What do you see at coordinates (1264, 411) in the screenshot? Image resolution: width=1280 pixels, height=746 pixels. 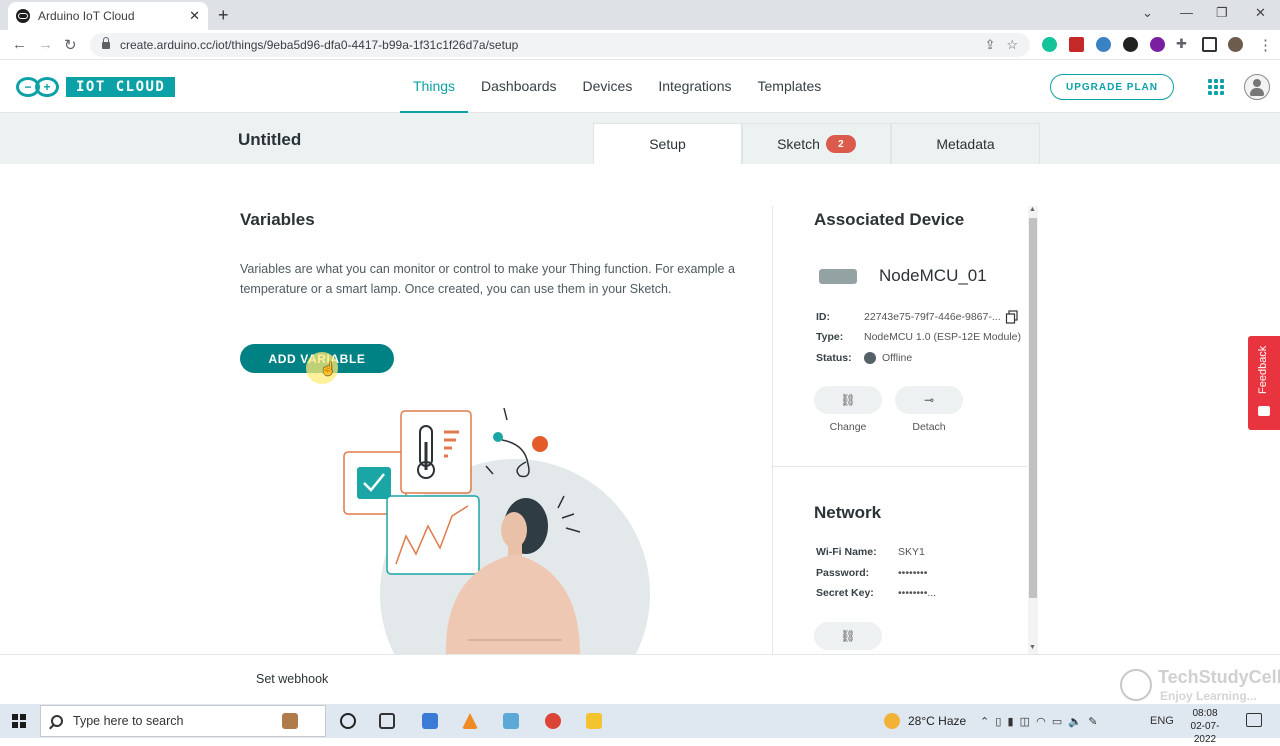 I see `feedback-icon` at bounding box center [1264, 411].